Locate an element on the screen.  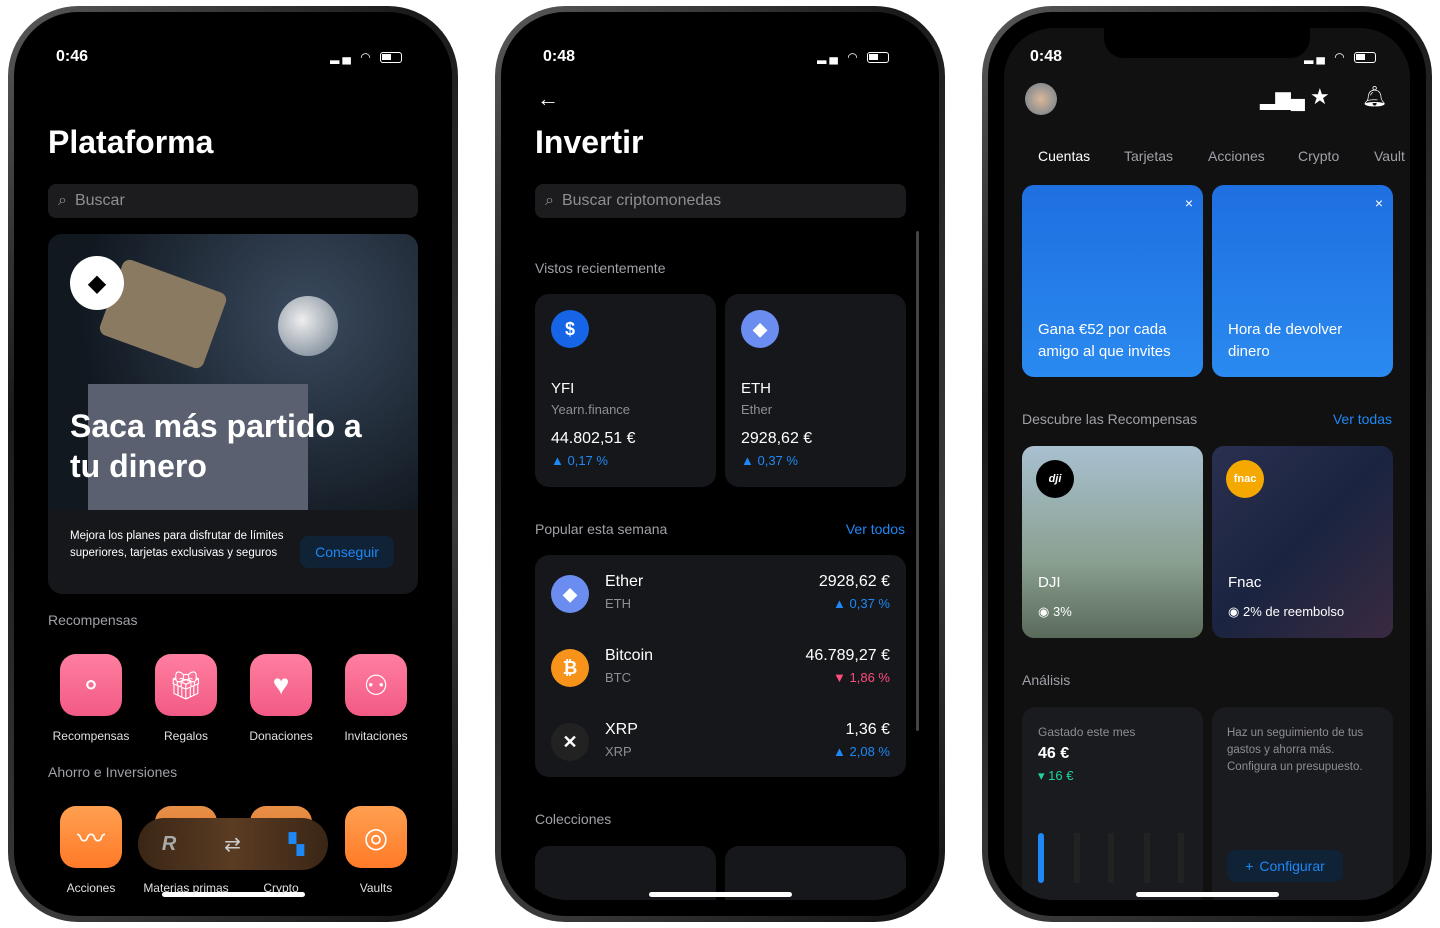
tab-vault: Vault is located at coordinates (1389, 156).